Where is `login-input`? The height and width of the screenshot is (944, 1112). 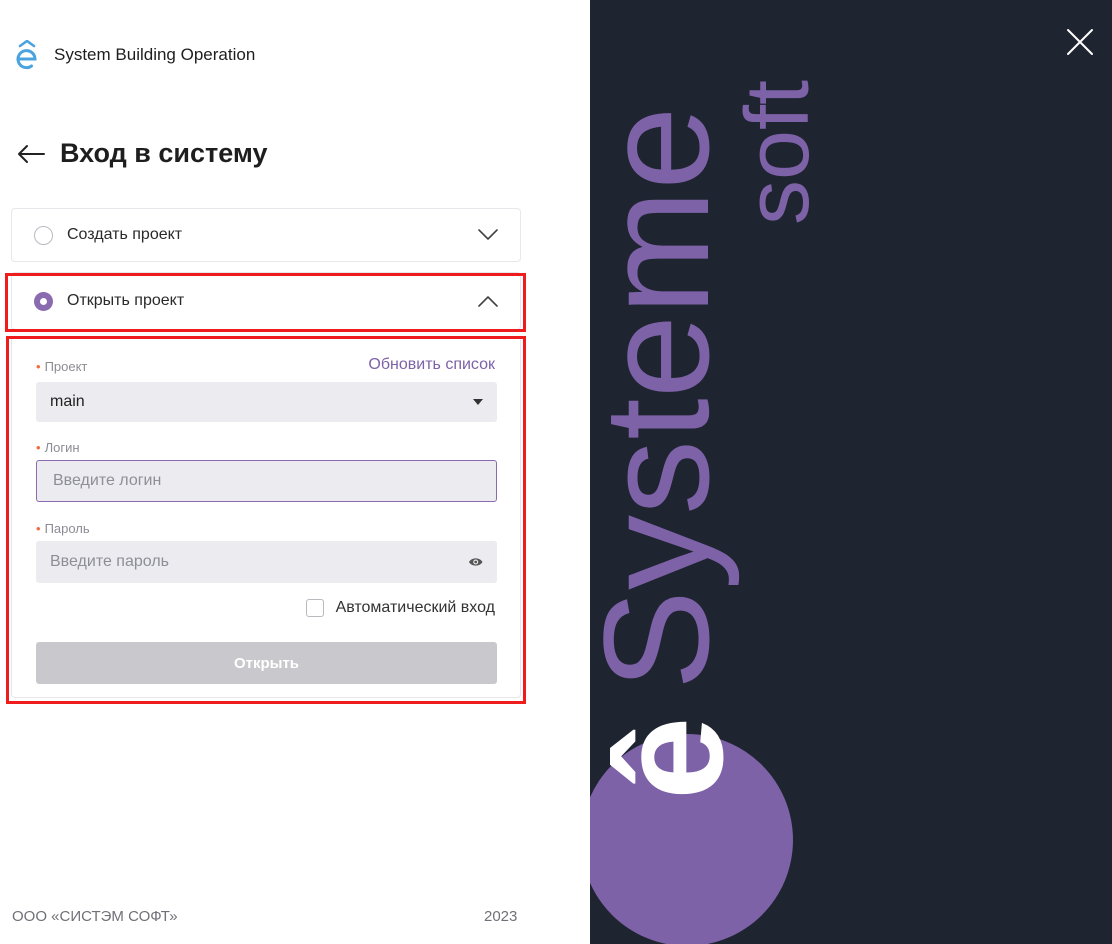 login-input is located at coordinates (266, 481).